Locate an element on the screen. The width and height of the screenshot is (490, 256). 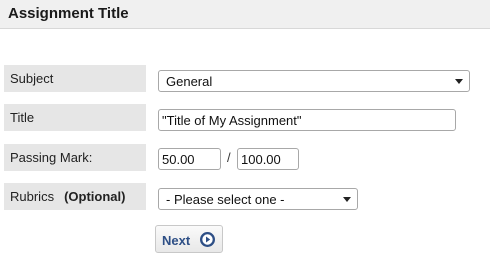
rubrics-label: Rubrics is located at coordinates (32, 196).